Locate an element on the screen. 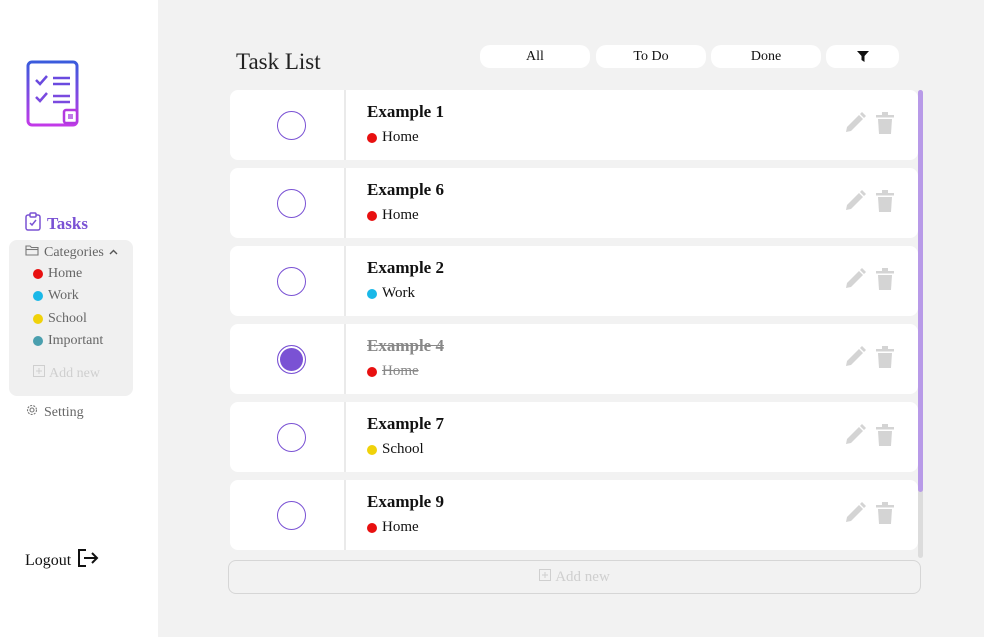 The image size is (984, 637). task-row: Example 1 Home is located at coordinates (574, 125).